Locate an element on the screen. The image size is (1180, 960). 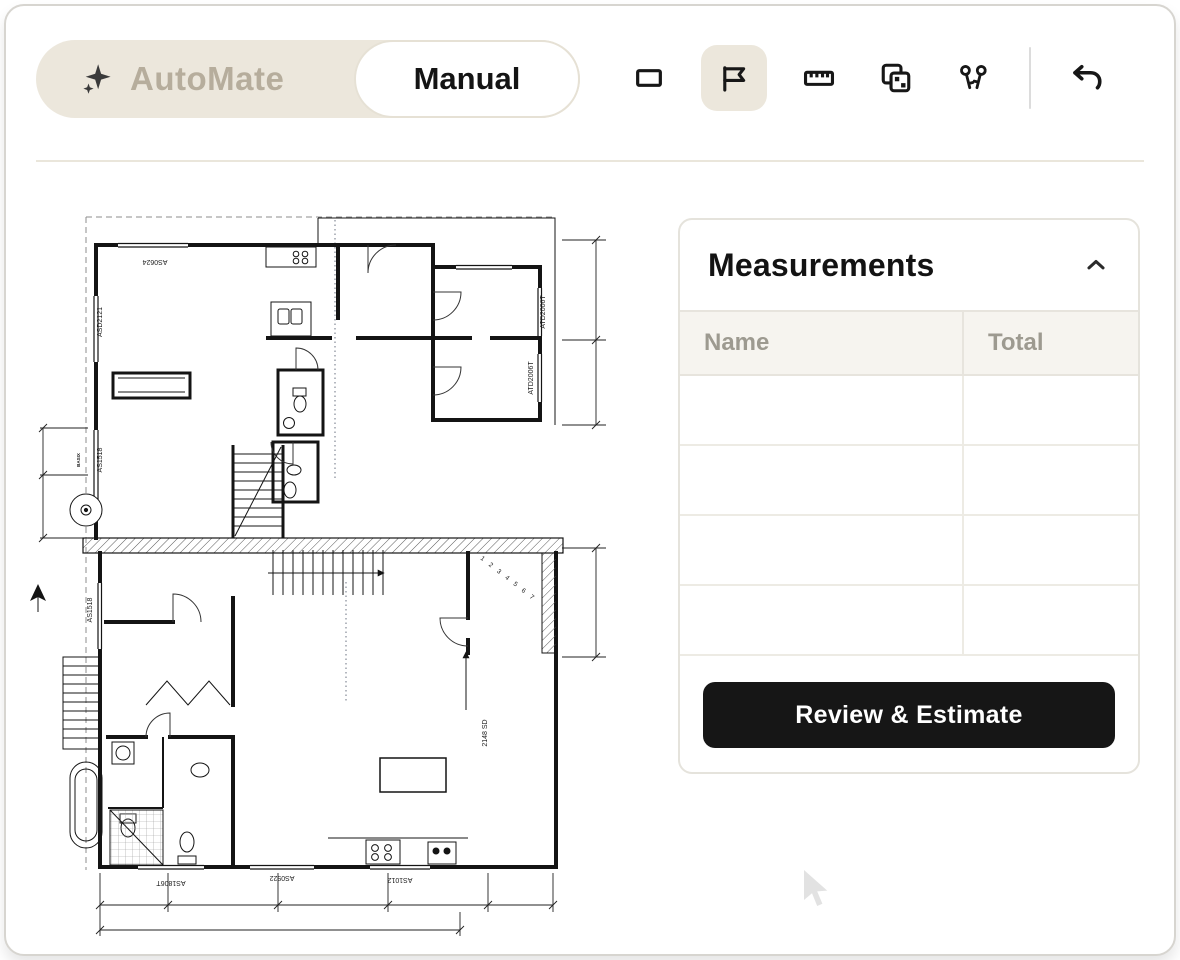
undo-icon is located at coordinates (1087, 77).